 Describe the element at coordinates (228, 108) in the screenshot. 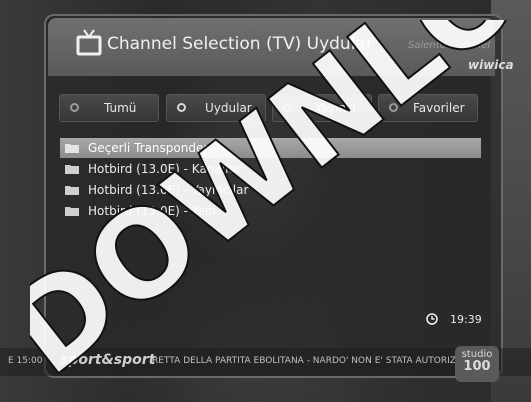

I see `tab-label: Uydular` at that location.